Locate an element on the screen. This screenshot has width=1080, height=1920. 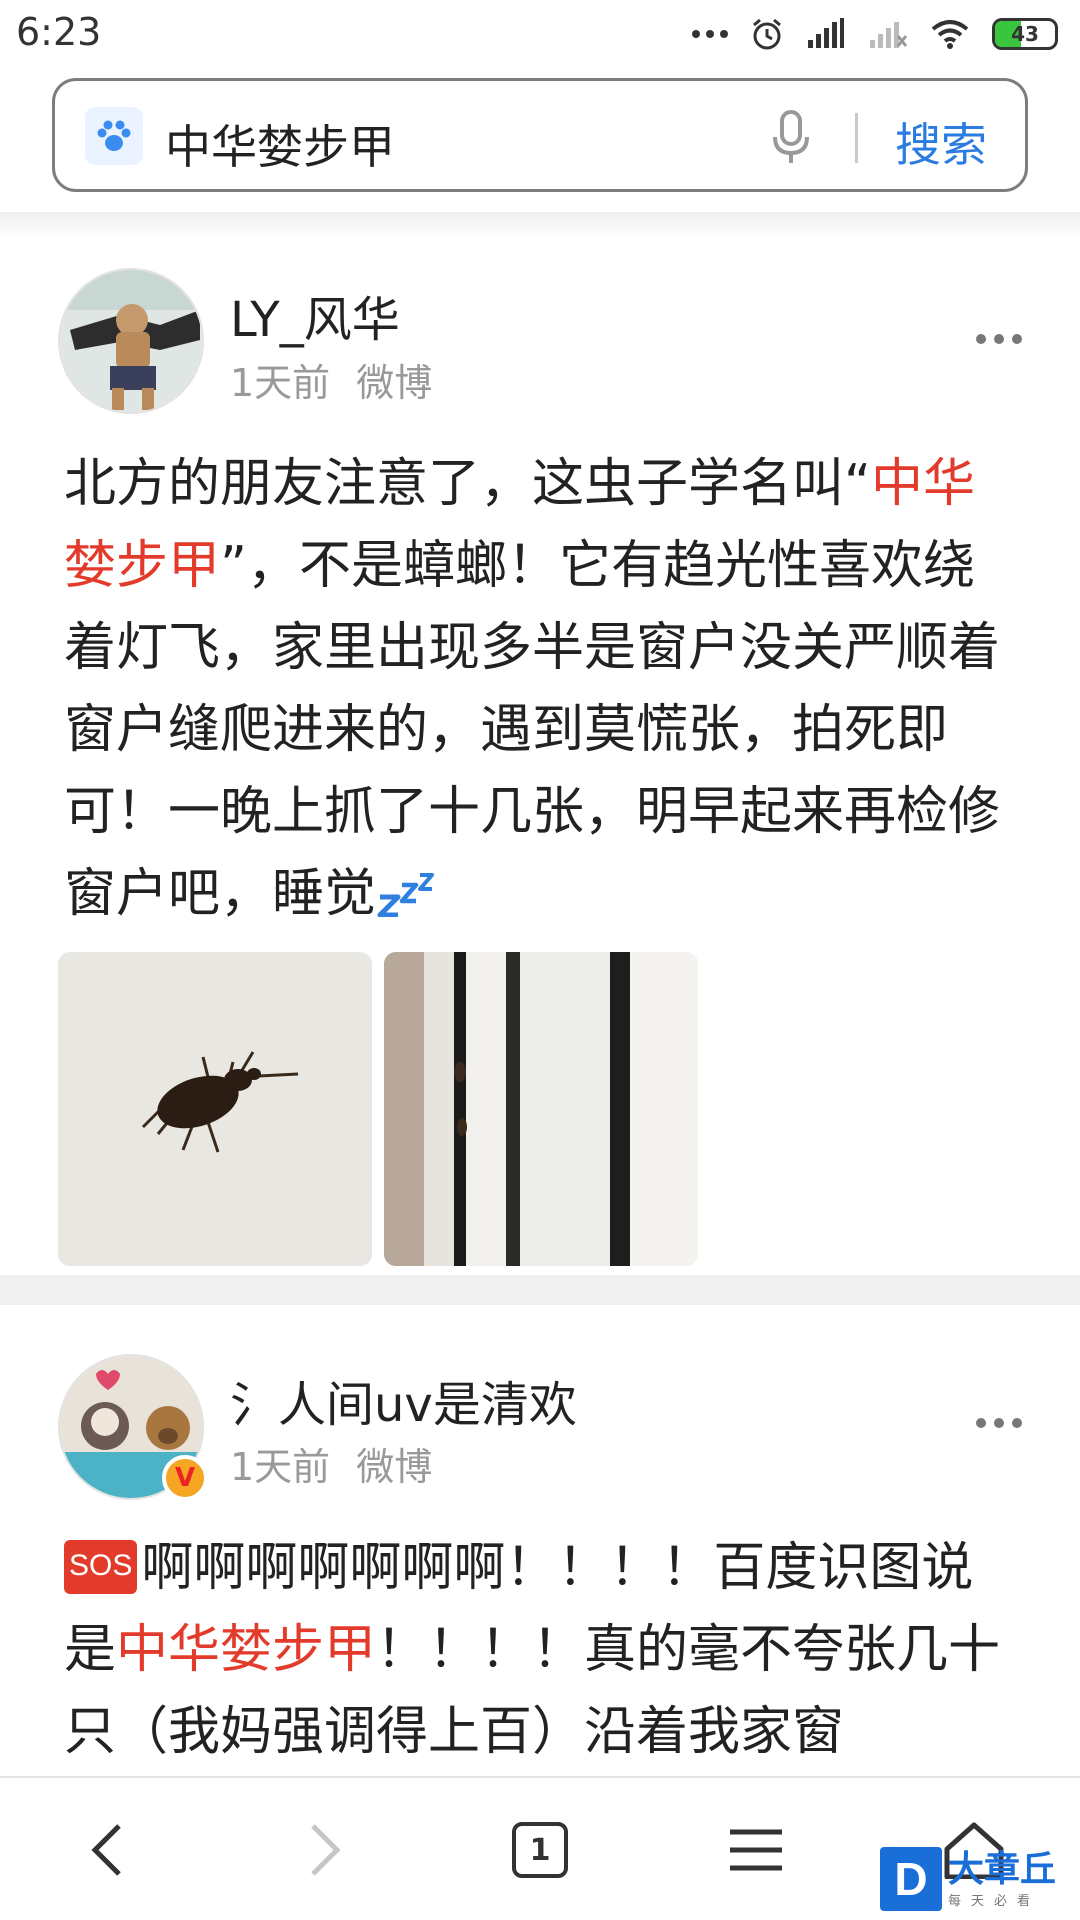
tabs-button: 1 is located at coordinates (540, 1849).